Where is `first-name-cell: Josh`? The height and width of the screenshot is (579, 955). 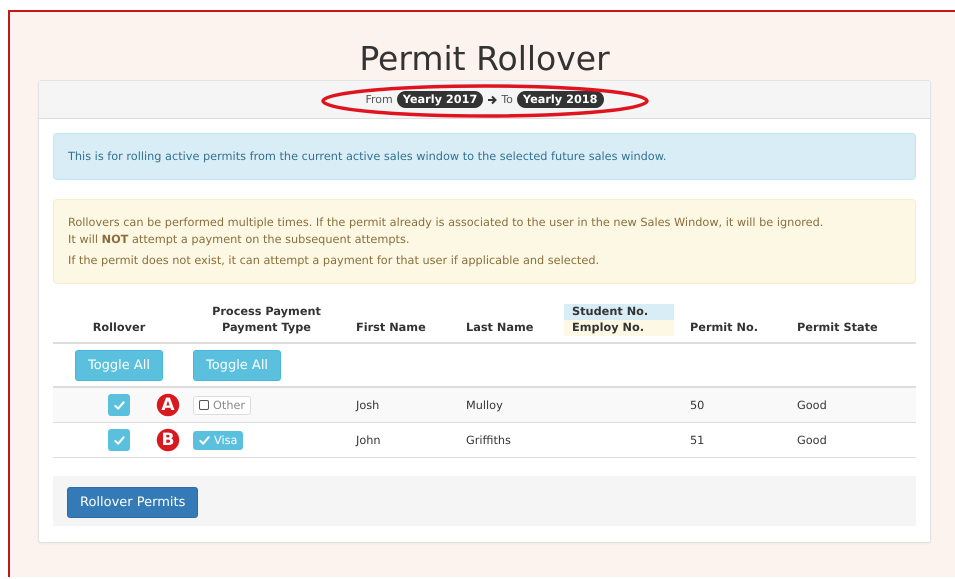 first-name-cell: Josh is located at coordinates (368, 405).